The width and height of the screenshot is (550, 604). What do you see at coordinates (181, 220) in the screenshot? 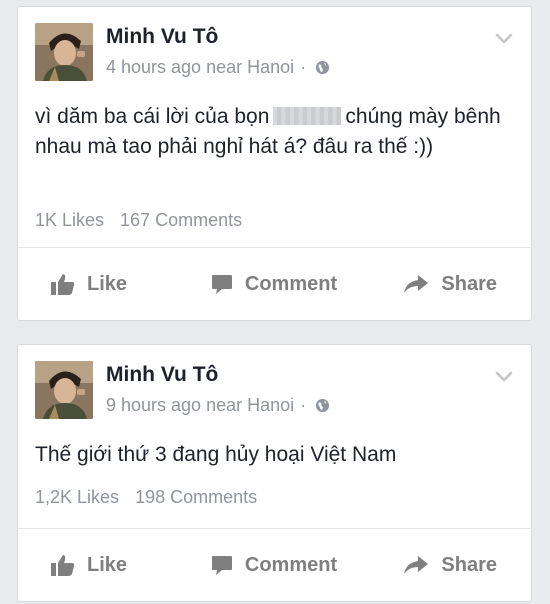
I see `comments-count: 167 Comments` at bounding box center [181, 220].